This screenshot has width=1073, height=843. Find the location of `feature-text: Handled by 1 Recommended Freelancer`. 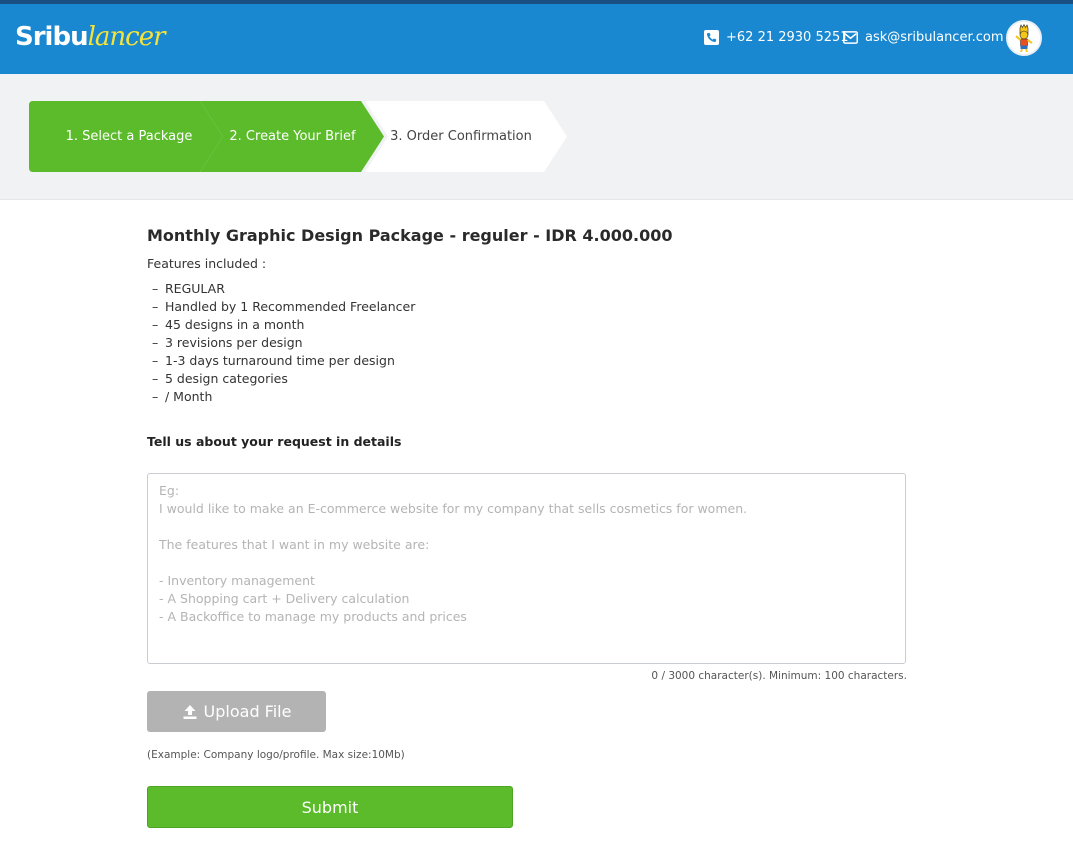

feature-text: Handled by 1 Recommended Freelancer is located at coordinates (290, 306).